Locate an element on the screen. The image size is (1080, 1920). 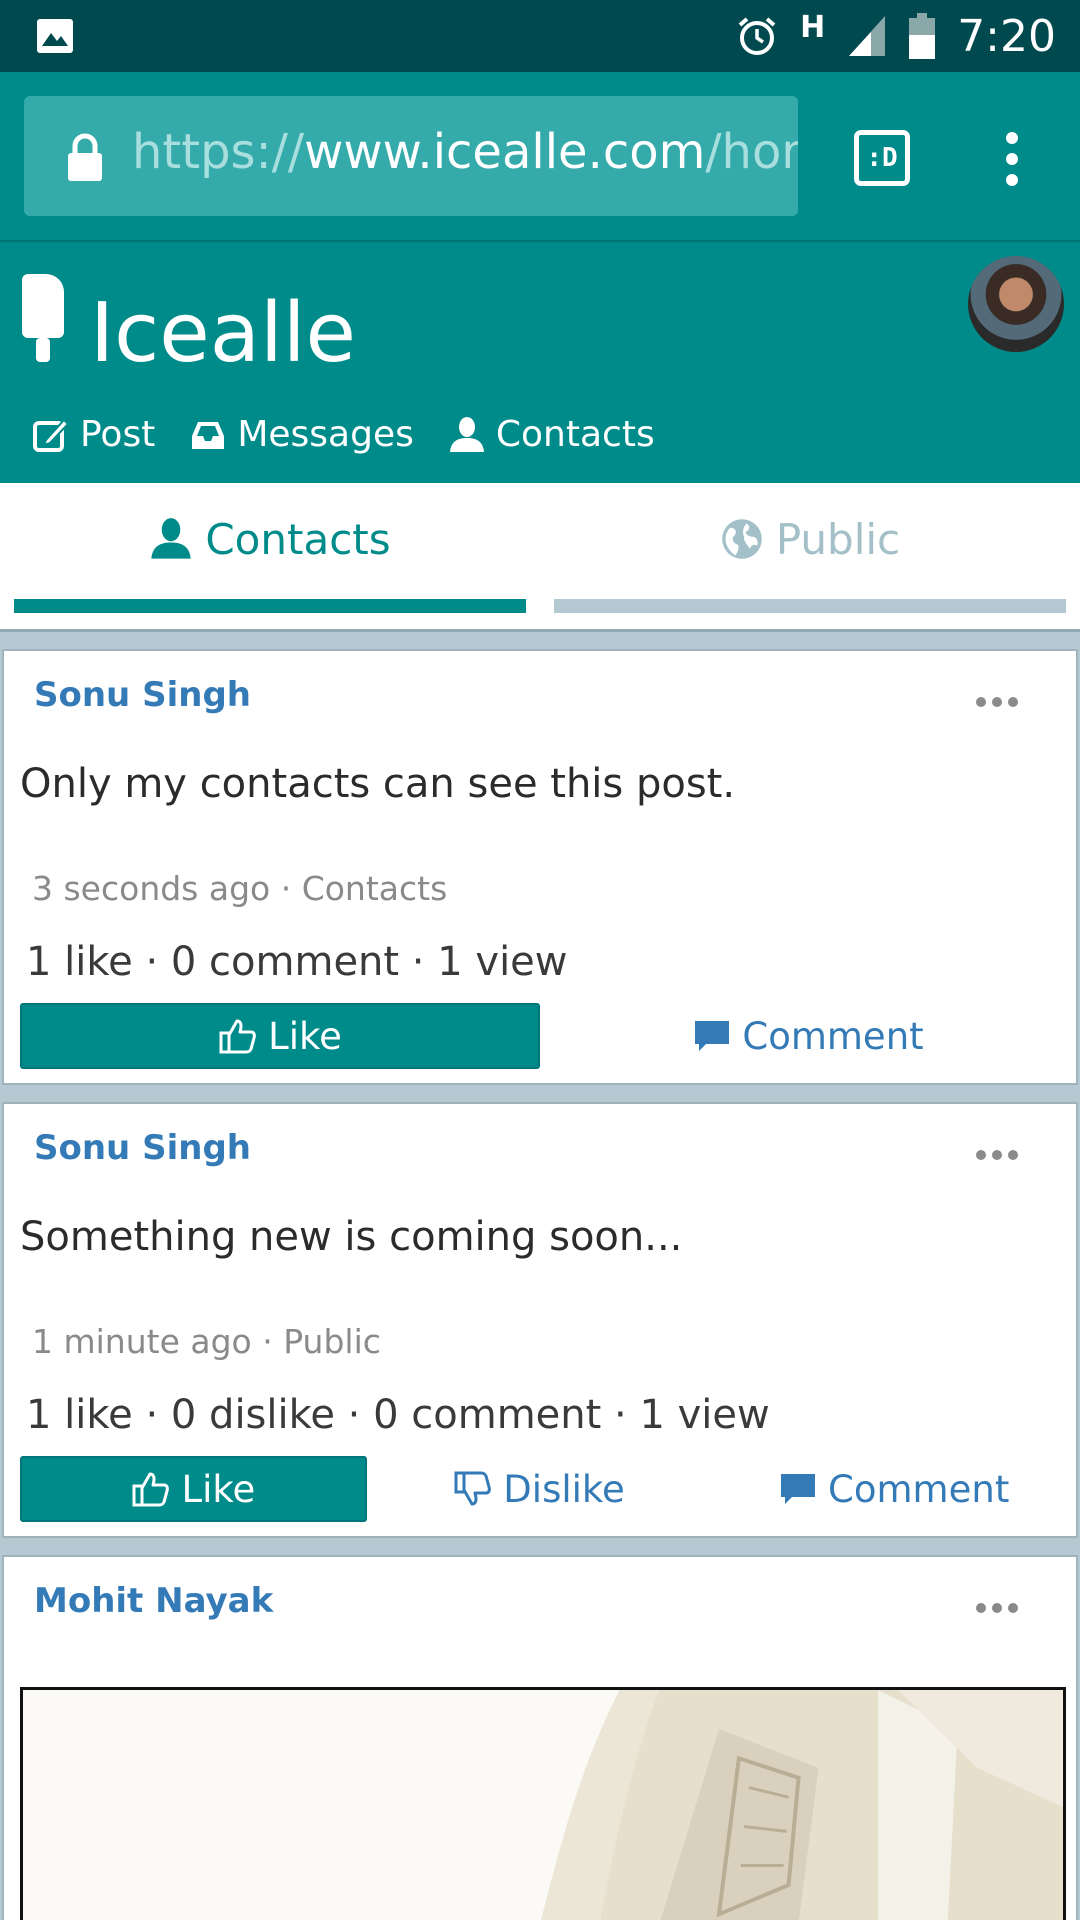
network-type: H is located at coordinates (813, 27).